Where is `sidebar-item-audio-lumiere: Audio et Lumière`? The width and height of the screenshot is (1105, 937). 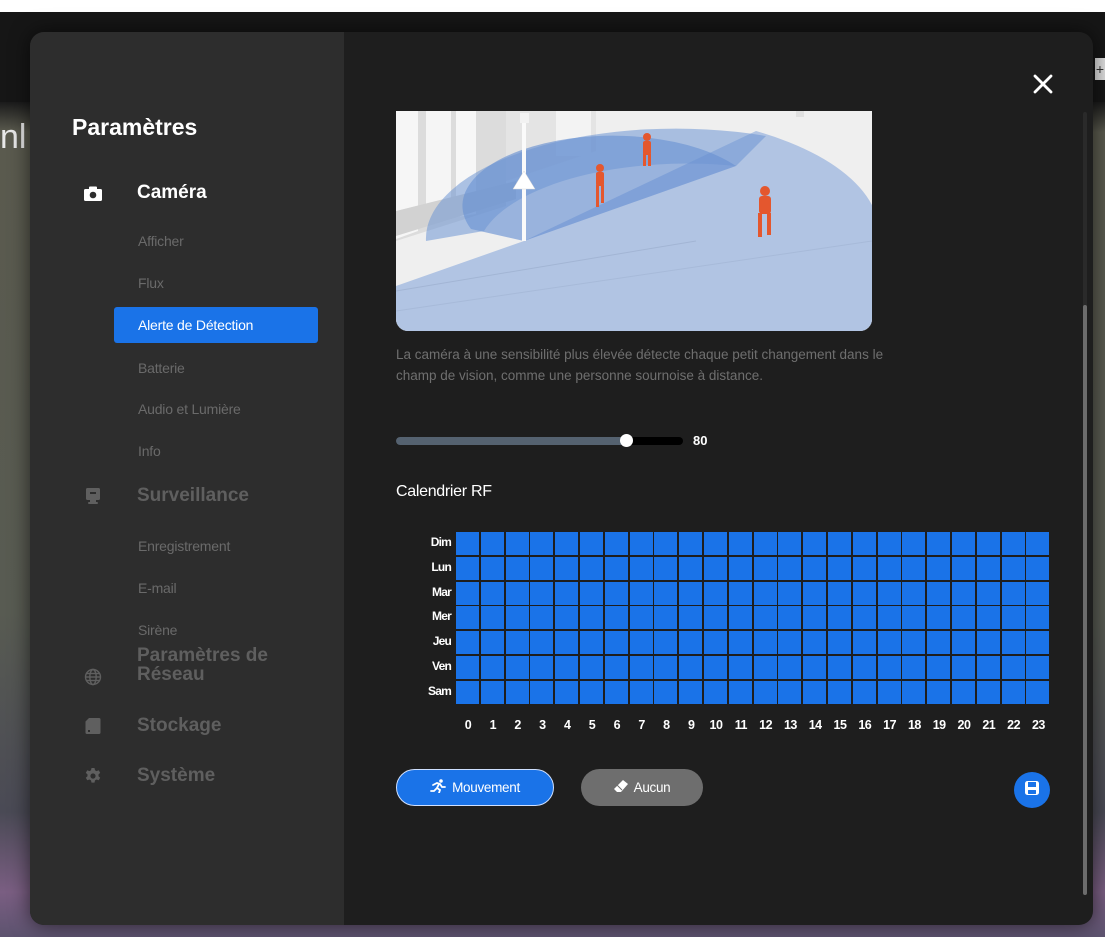 sidebar-item-audio-lumiere: Audio et Lumière is located at coordinates (216, 409).